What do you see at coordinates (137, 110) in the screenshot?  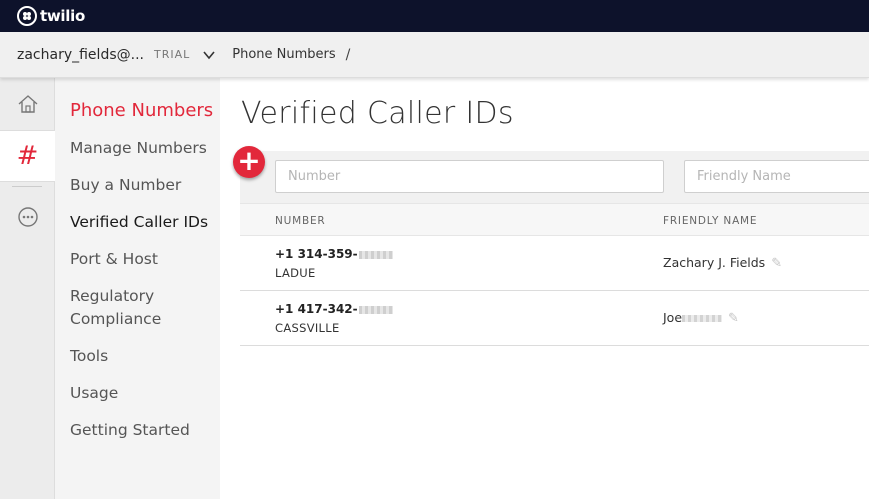 I see `section-nav-title: Phone Numbers` at bounding box center [137, 110].